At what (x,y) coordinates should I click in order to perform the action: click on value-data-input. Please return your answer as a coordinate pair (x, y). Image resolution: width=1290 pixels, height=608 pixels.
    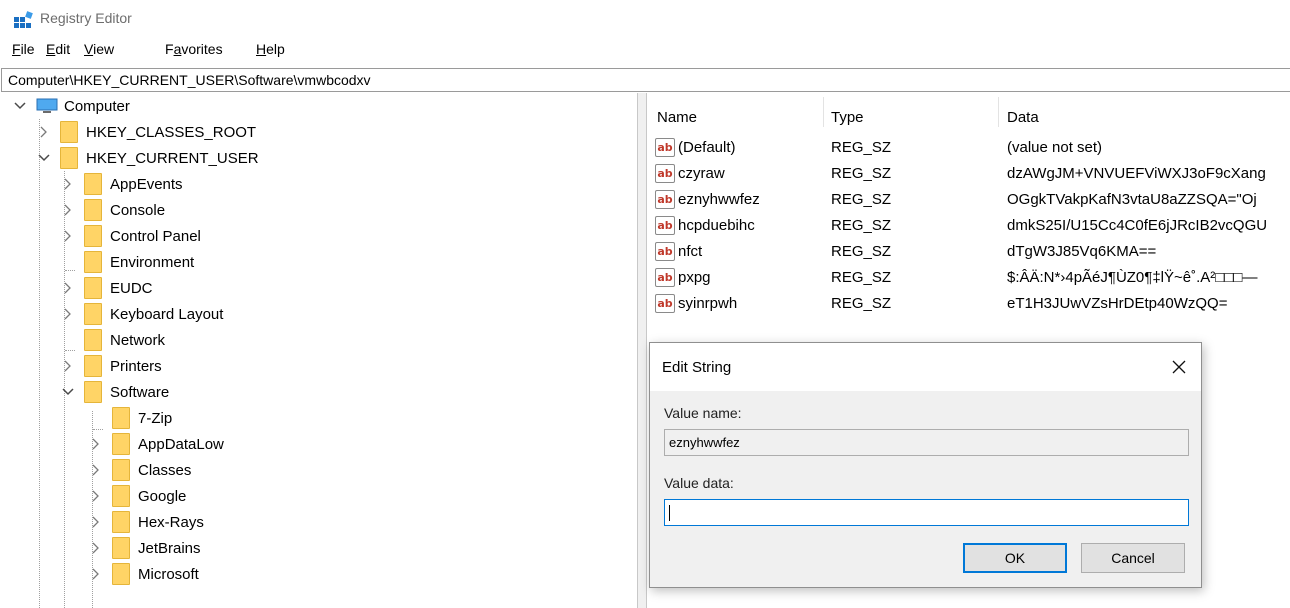
    Looking at the image, I should click on (926, 512).